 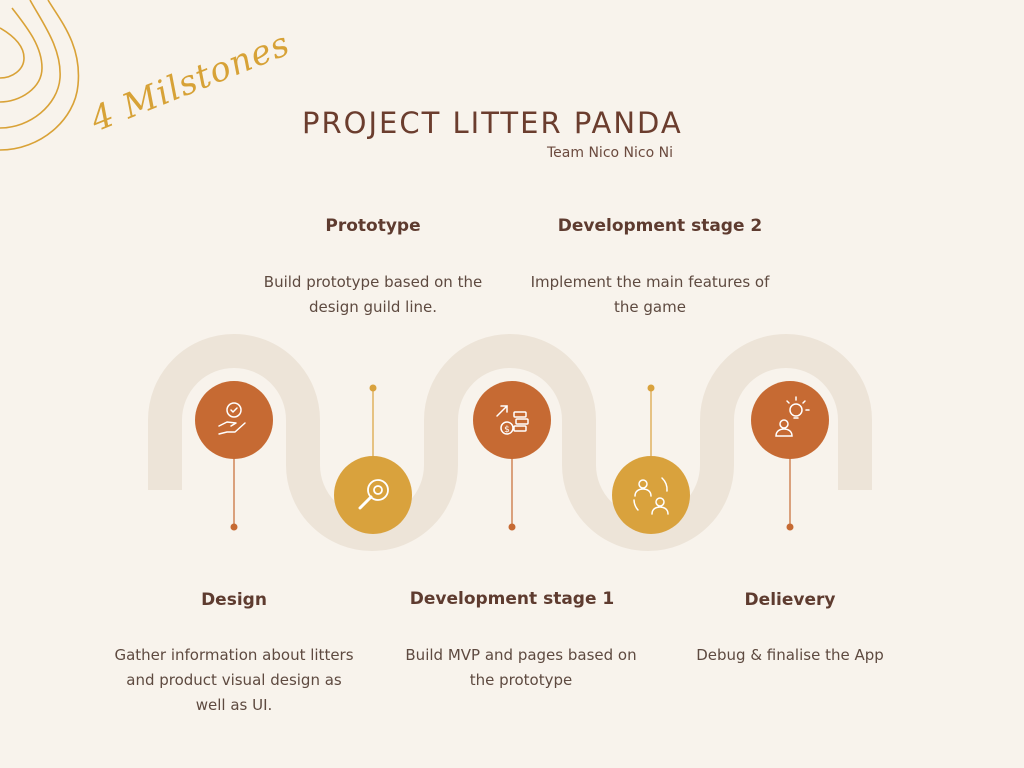 What do you see at coordinates (234, 527) in the screenshot?
I see `connector-dot-design` at bounding box center [234, 527].